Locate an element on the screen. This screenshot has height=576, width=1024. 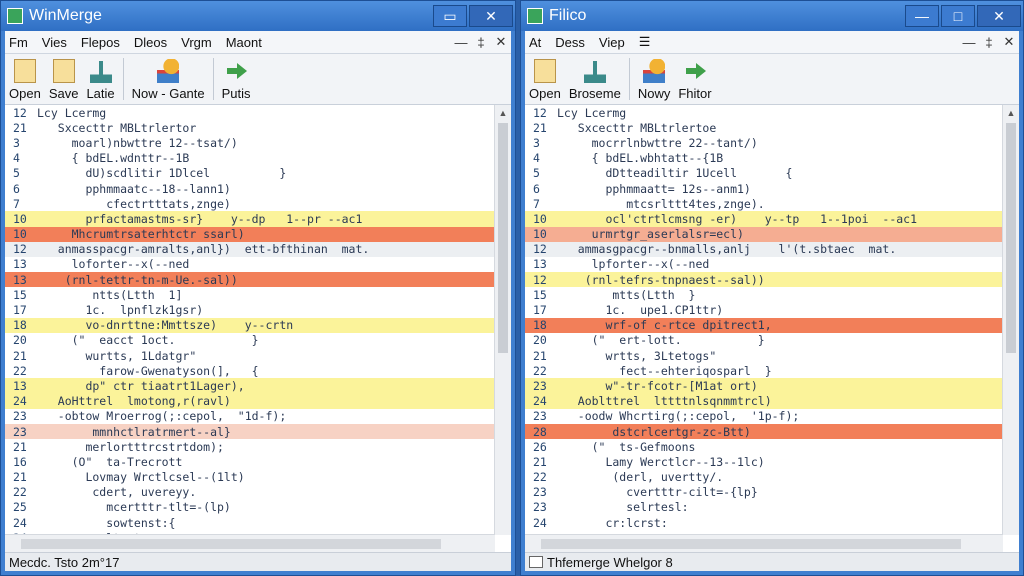
code-line: 25 mcertttr-tlt=-(lp) is located at coordinates (250, 507).